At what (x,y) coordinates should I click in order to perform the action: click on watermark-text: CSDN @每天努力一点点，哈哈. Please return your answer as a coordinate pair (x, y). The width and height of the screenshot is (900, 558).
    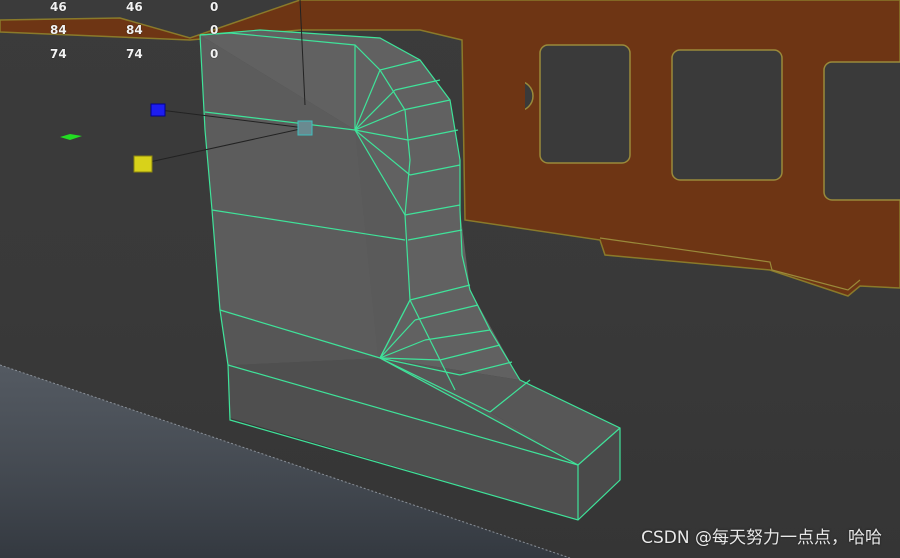
    Looking at the image, I should click on (761, 538).